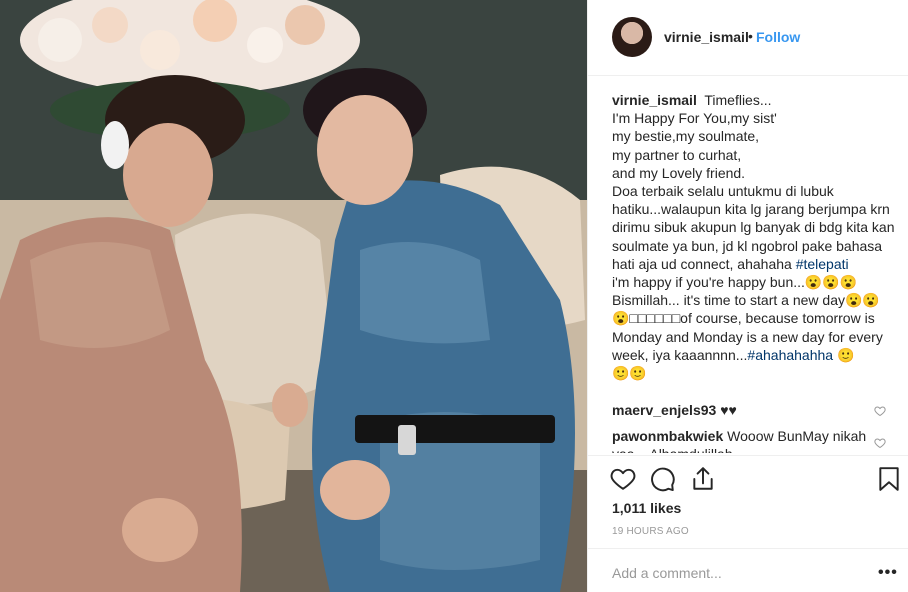  What do you see at coordinates (706, 37) in the screenshot?
I see `header-username: virnie_ismail` at bounding box center [706, 37].